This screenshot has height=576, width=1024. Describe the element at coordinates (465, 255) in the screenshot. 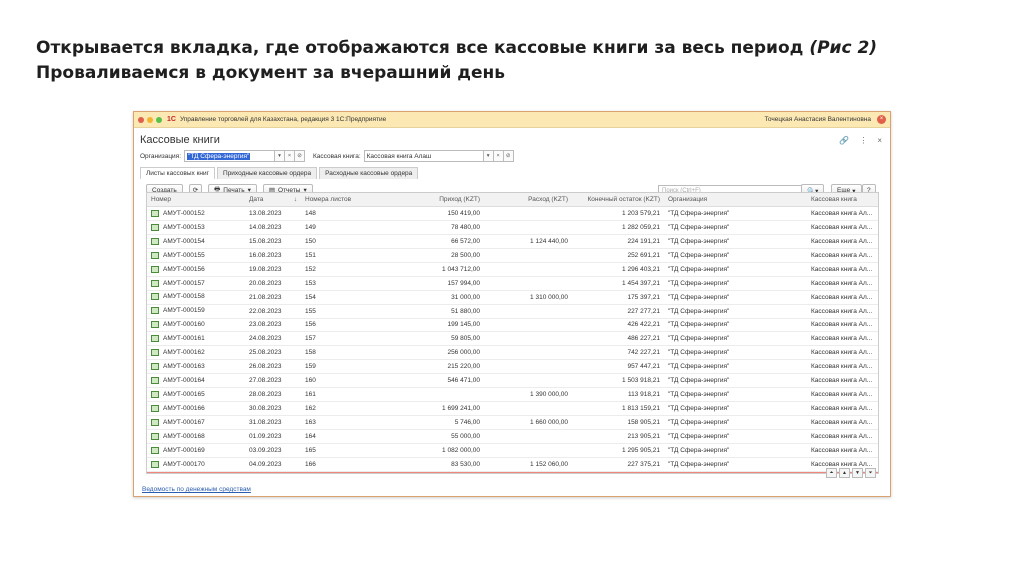

I see `cell-value: 28 500,00` at that location.